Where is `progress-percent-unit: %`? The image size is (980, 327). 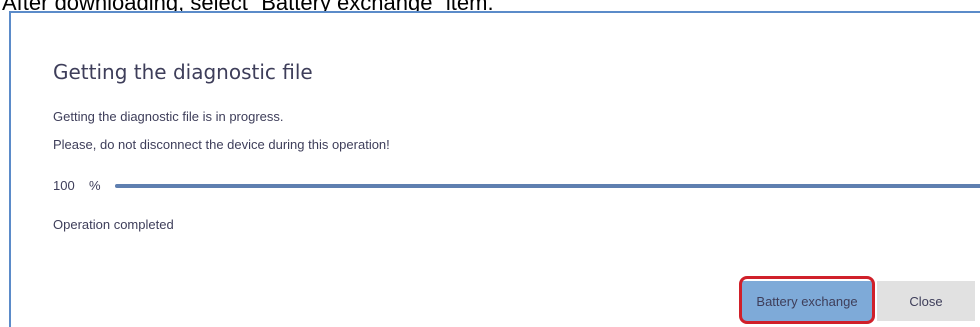
progress-percent-unit: % is located at coordinates (95, 185).